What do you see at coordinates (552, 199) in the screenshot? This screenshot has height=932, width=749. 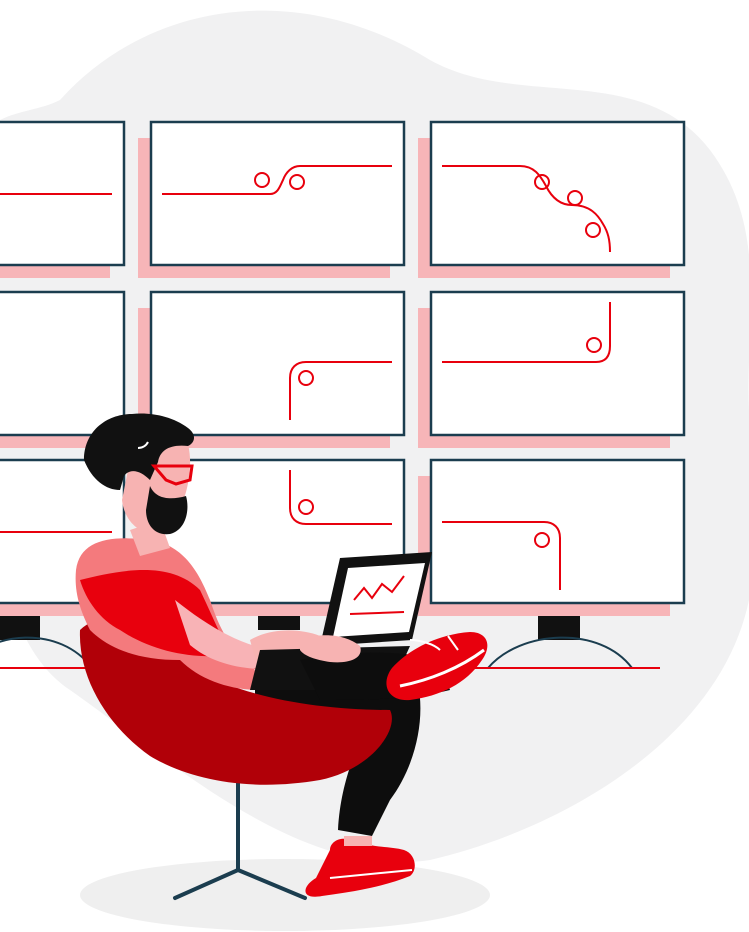 I see `monitor-r1-c3` at bounding box center [552, 199].